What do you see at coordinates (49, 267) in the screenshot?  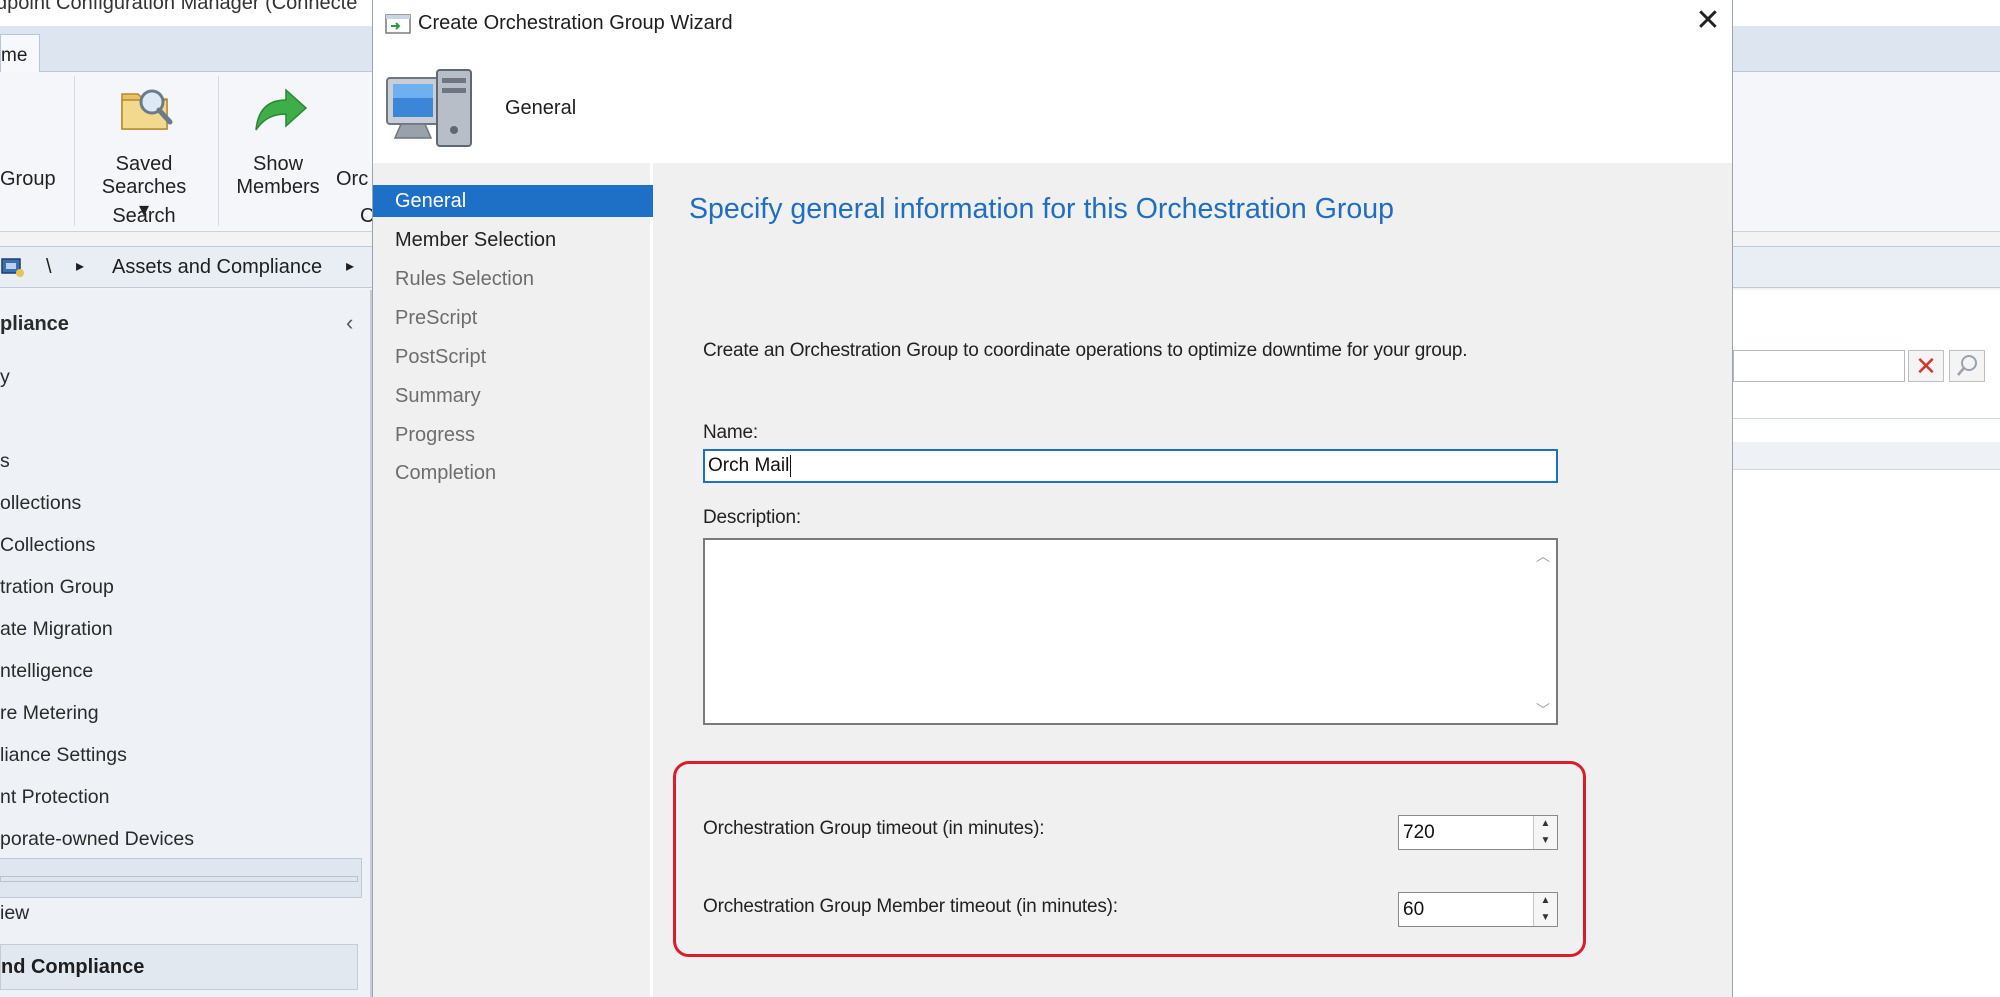 I see `address-root: \` at bounding box center [49, 267].